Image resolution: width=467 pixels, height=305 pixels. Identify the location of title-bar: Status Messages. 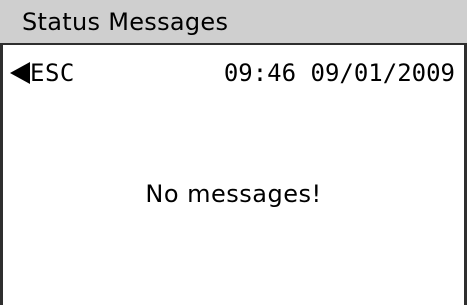
(233, 22).